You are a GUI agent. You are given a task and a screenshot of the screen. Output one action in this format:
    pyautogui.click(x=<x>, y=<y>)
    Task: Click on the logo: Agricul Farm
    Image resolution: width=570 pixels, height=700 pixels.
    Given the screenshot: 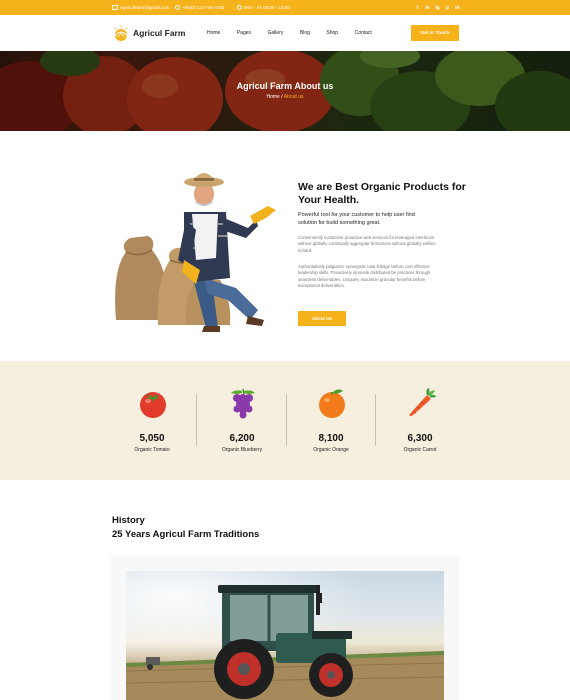 What is the action you would take?
    pyautogui.click(x=148, y=33)
    